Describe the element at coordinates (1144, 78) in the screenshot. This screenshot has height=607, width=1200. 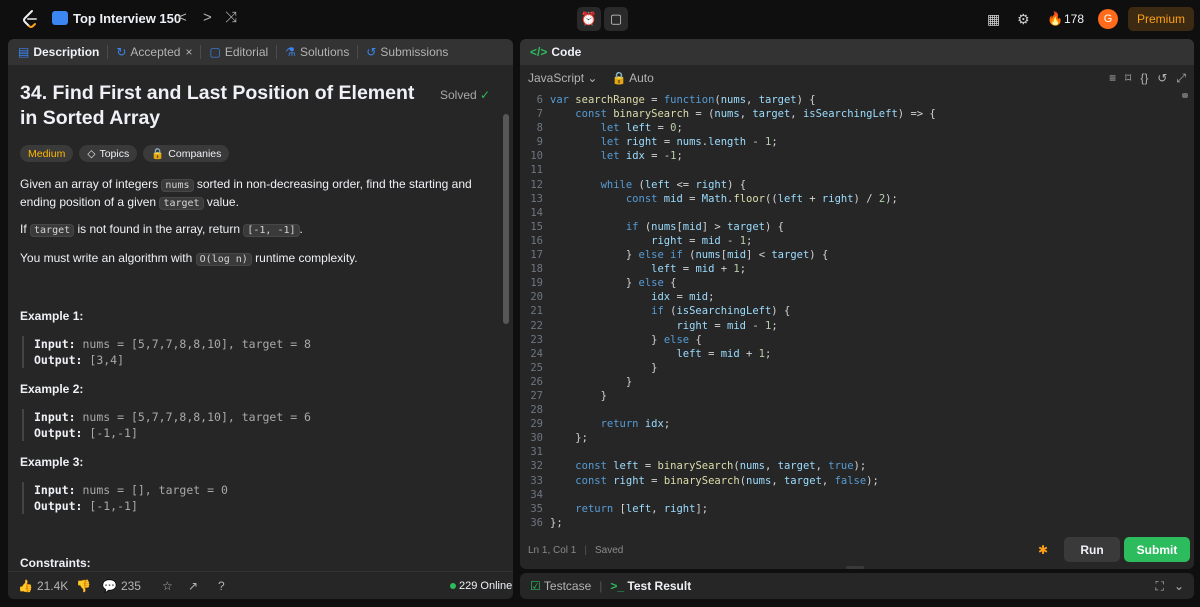
I see `braces-icon: {}` at that location.